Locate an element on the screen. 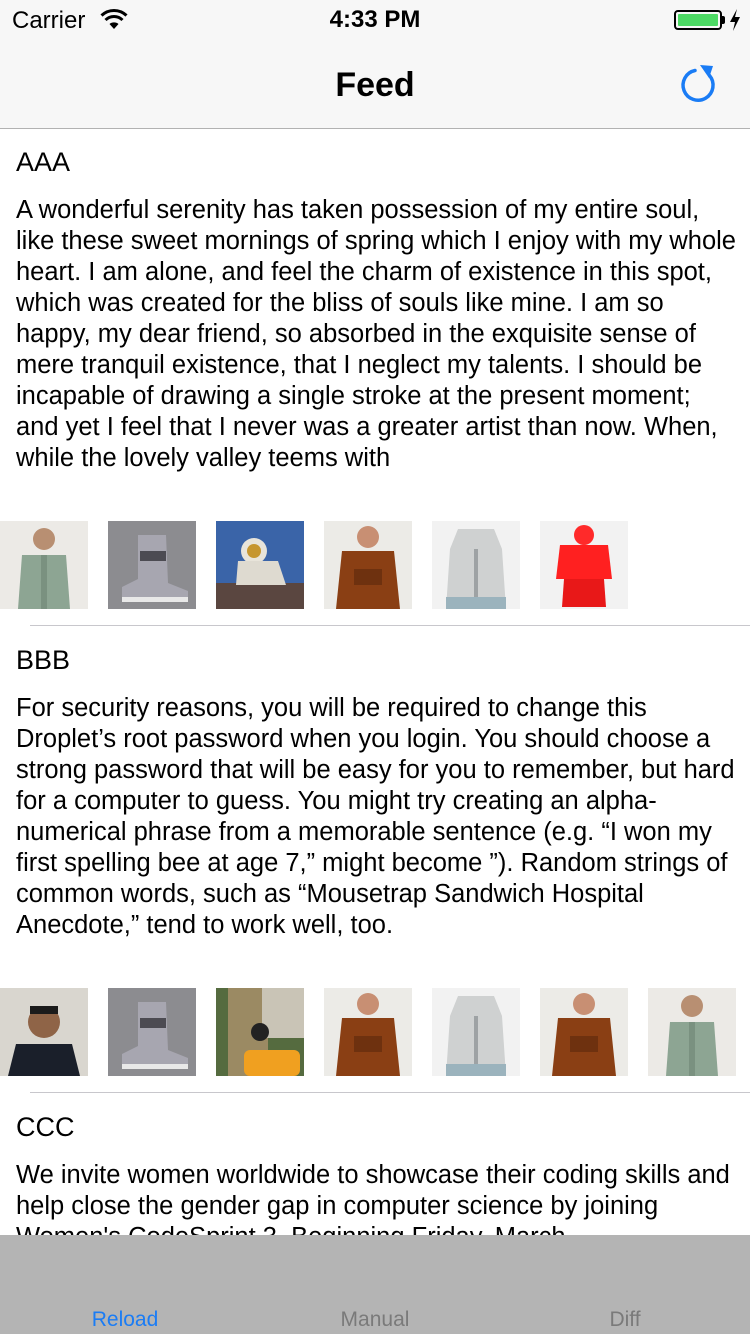  tab-label: Diff is located at coordinates (625, 1319).